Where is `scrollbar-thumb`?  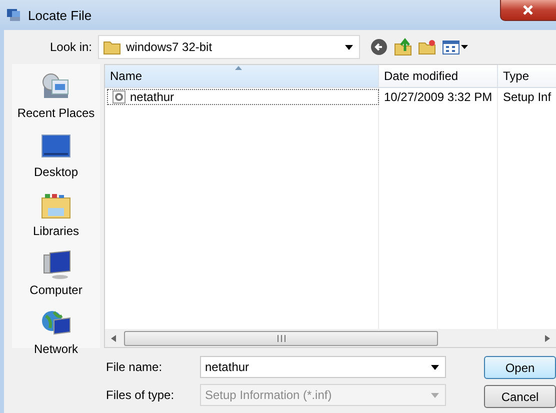
scrollbar-thumb is located at coordinates (281, 338).